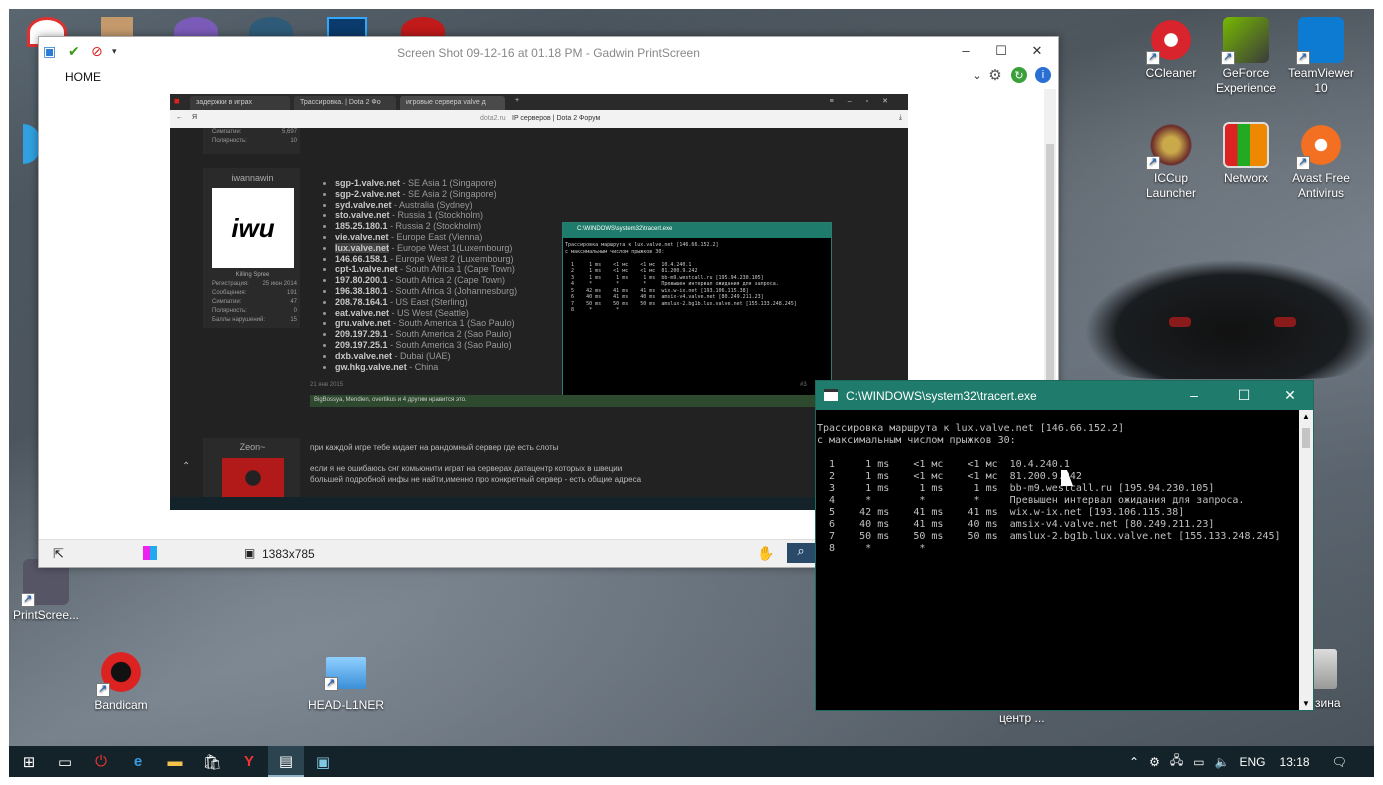 This screenshot has width=1383, height=785. I want to click on geforce-icon, so click(1245, 41).